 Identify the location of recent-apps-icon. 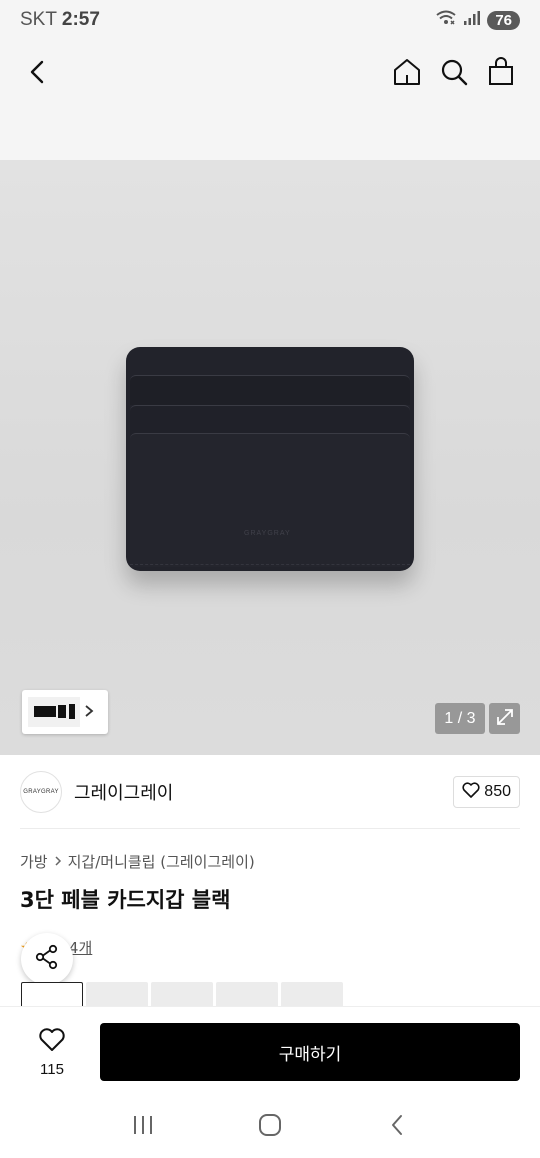
(143, 1127).